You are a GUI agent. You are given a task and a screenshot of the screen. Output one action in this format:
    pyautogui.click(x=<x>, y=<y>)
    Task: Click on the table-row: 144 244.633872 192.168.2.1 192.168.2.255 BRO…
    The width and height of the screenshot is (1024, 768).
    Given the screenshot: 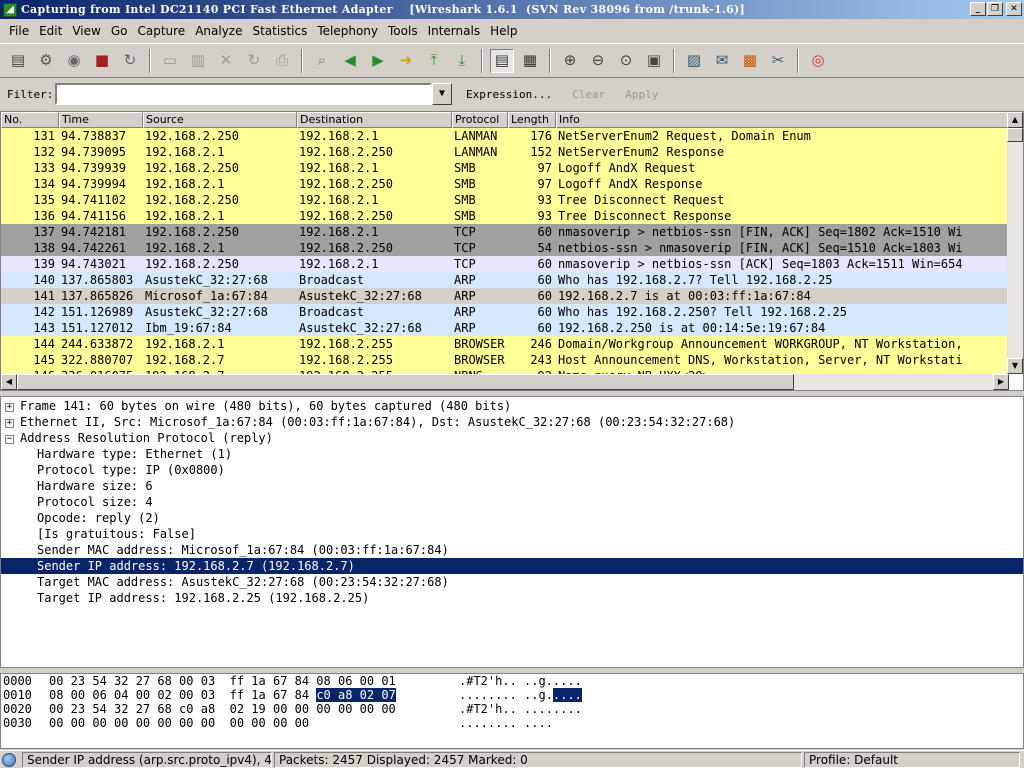 What is the action you would take?
    pyautogui.click(x=505, y=344)
    